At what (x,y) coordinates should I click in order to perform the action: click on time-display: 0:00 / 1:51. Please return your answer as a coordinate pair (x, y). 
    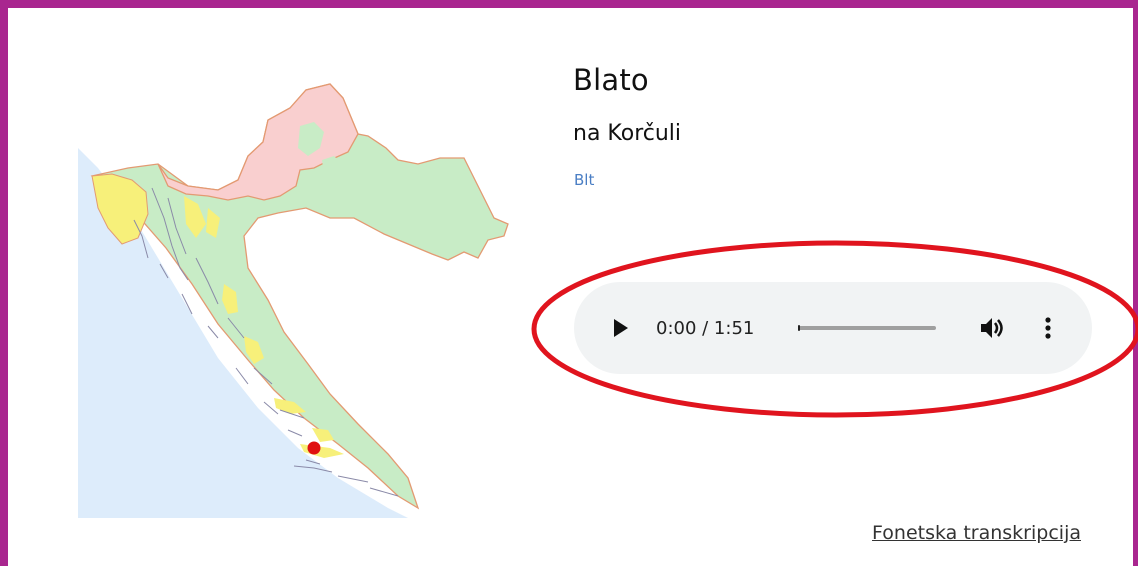
    Looking at the image, I should click on (705, 328).